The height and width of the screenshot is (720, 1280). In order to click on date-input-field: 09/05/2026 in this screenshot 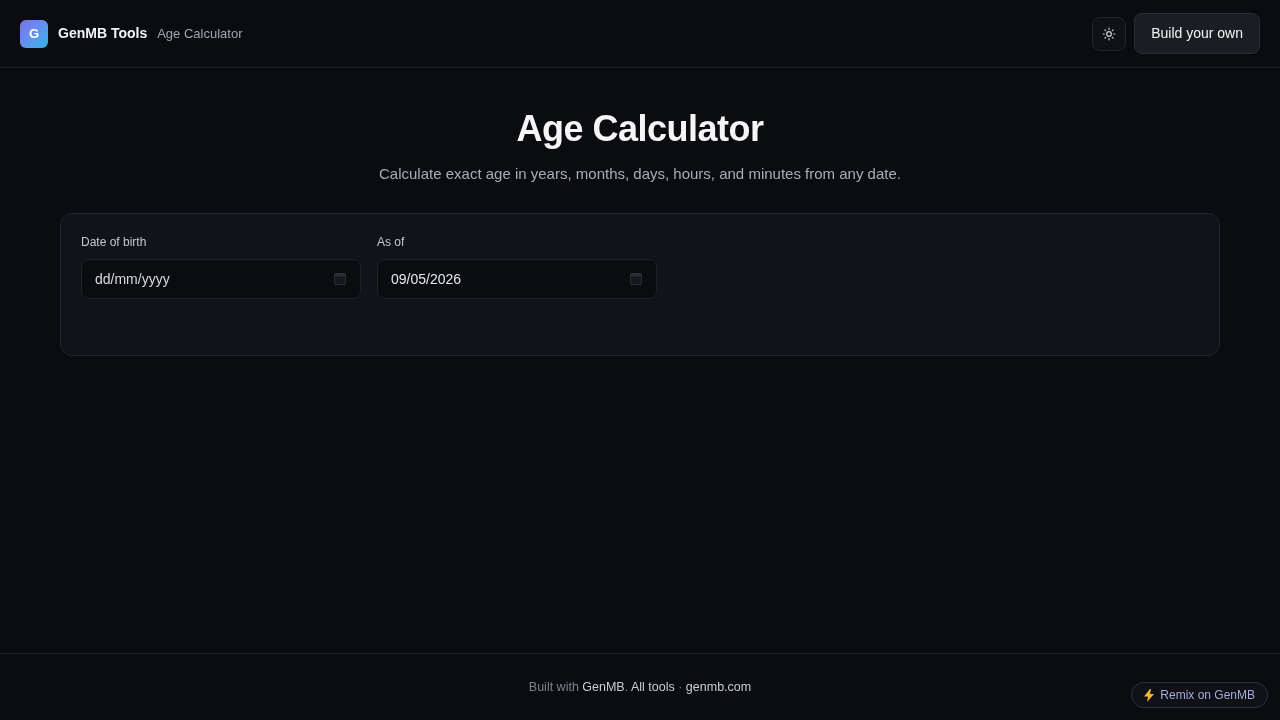, I will do `click(517, 279)`.